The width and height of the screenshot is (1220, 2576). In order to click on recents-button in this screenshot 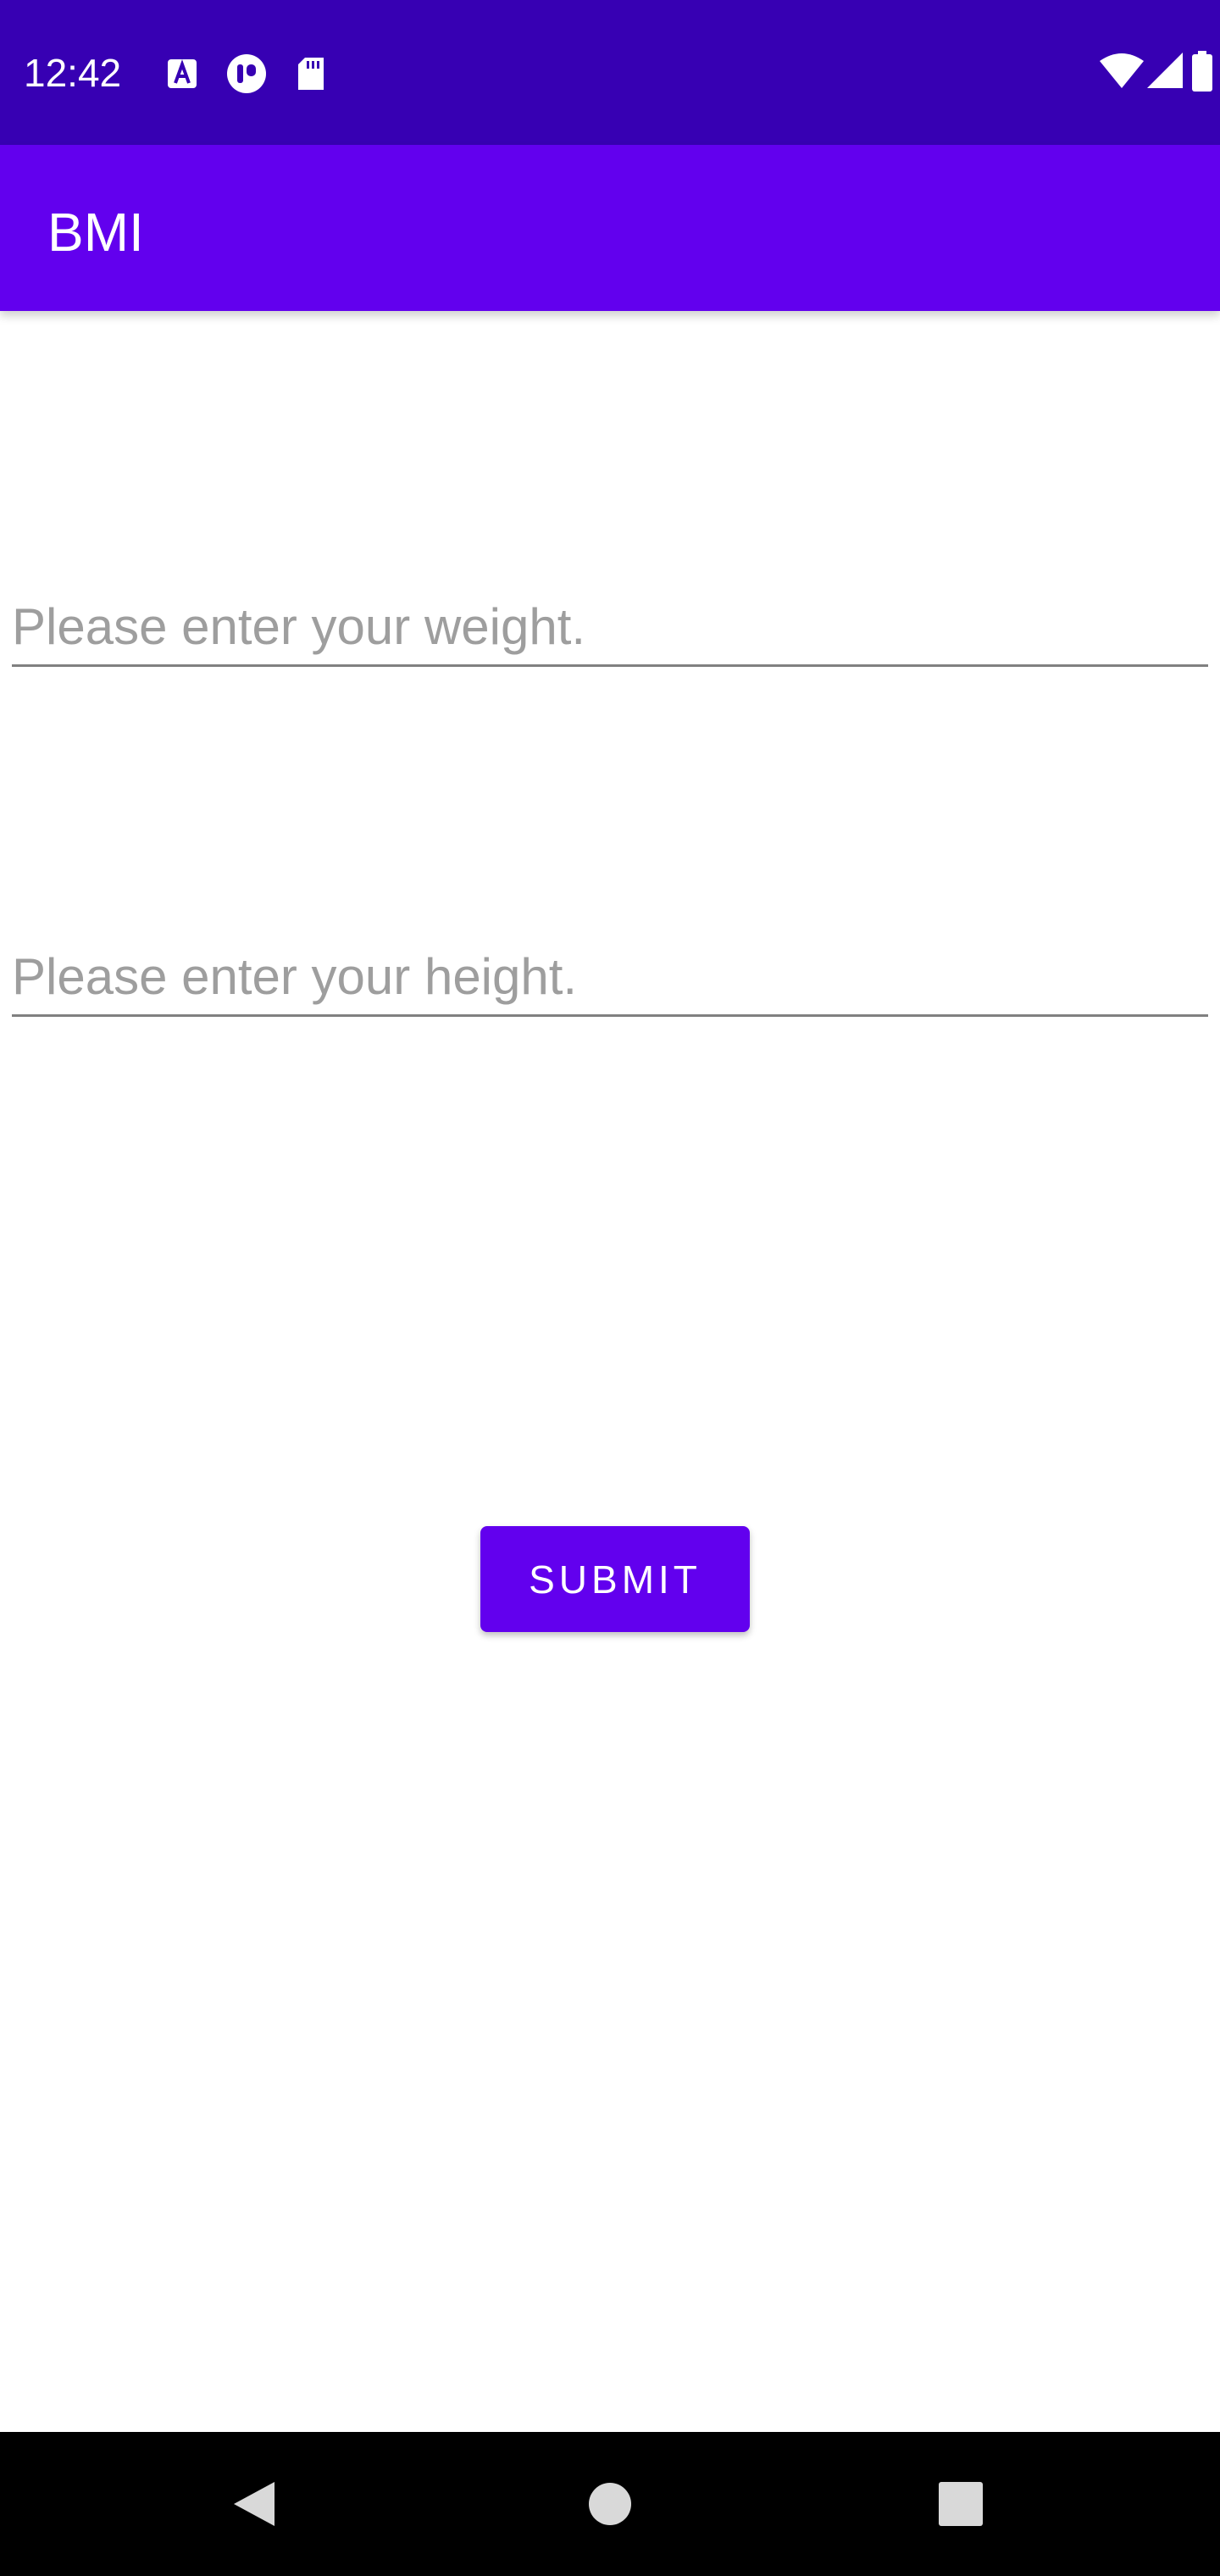, I will do `click(960, 2504)`.